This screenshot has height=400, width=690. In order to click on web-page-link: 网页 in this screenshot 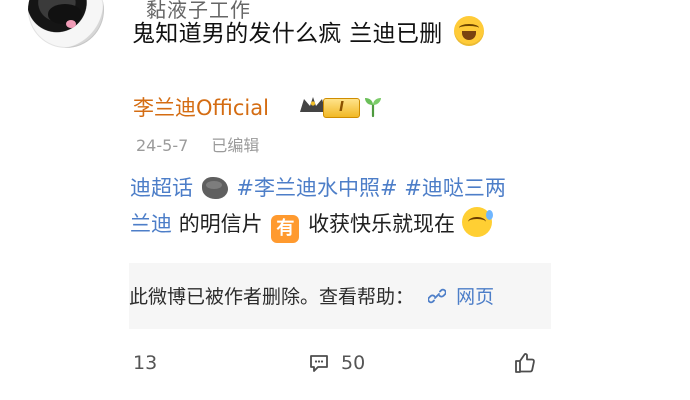, I will do `click(475, 297)`.